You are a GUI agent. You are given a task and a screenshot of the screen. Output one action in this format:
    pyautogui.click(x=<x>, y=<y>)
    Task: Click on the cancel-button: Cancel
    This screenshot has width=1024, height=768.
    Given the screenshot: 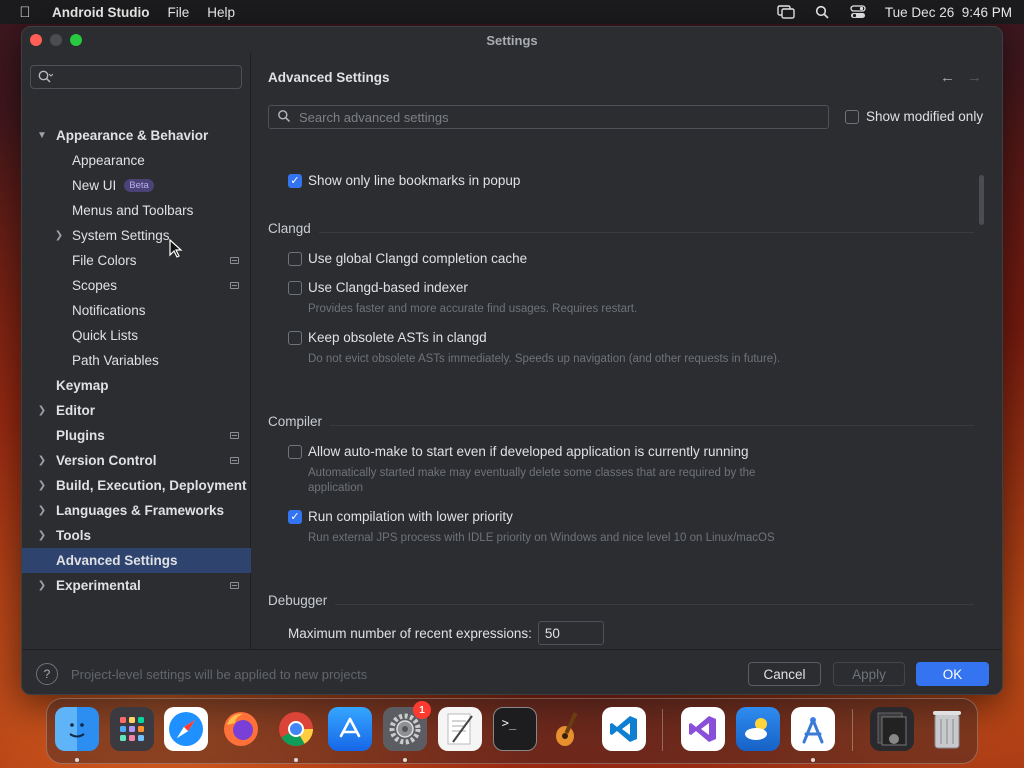 What is the action you would take?
    pyautogui.click(x=784, y=674)
    